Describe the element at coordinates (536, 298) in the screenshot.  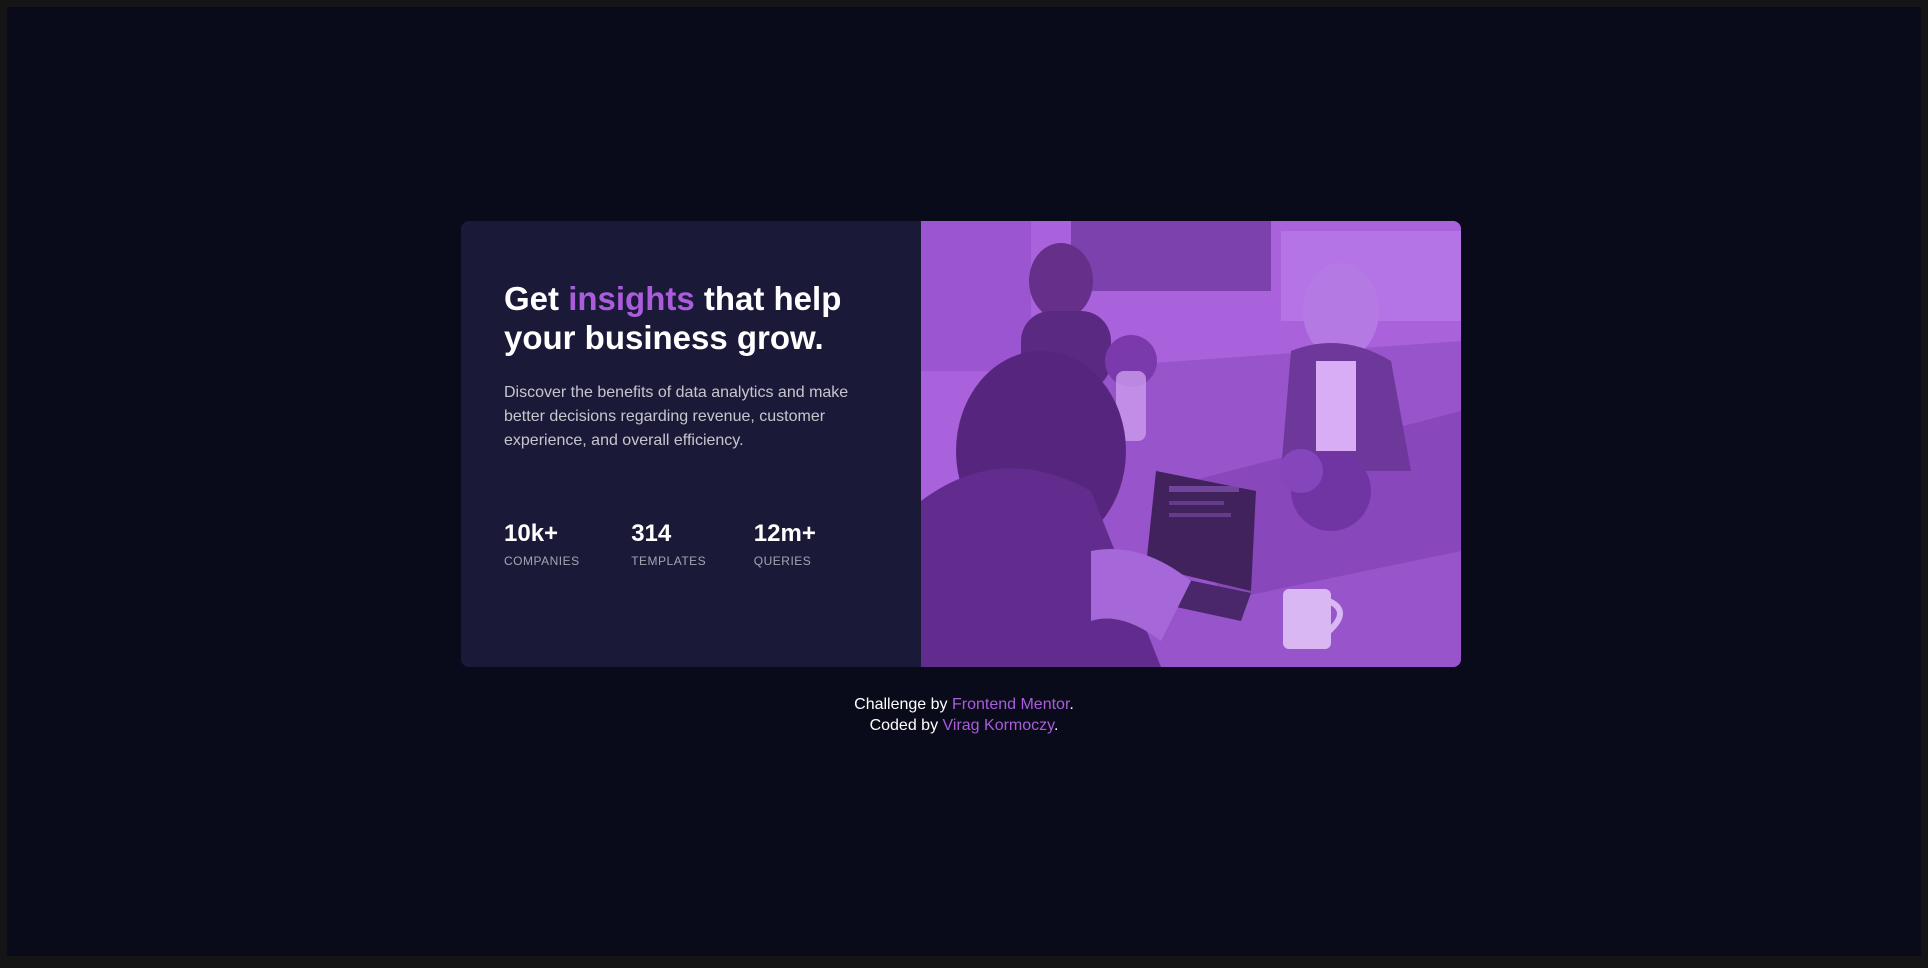
I see `headline-prefix: Get` at that location.